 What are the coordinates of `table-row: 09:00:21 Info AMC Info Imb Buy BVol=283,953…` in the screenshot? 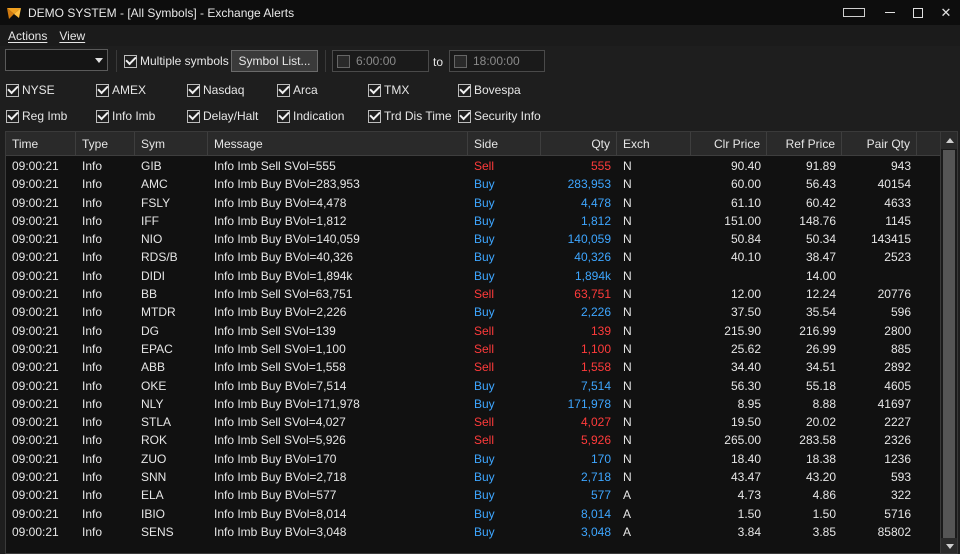 It's located at (473, 184).